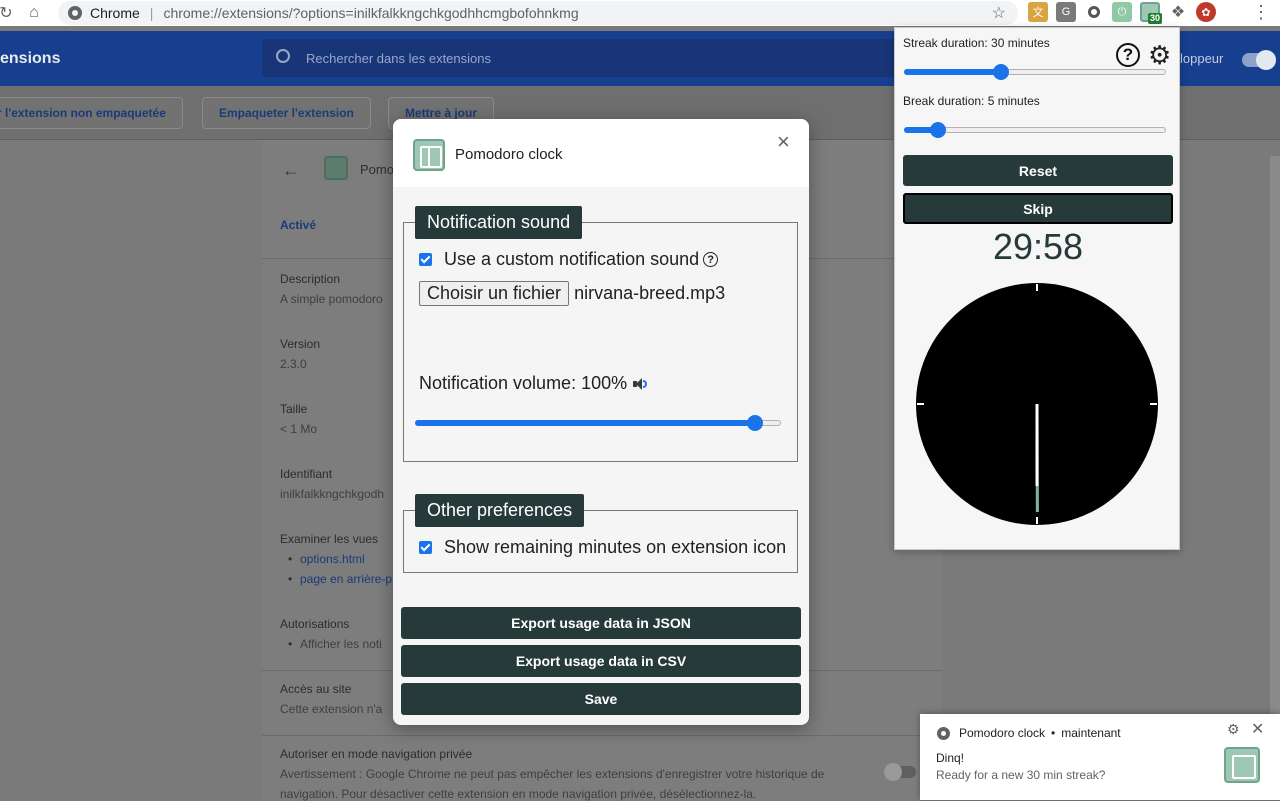 The width and height of the screenshot is (1280, 801). Describe the element at coordinates (971, 101) in the screenshot. I see `break-duration-label: Break duration: 5 minutes` at that location.